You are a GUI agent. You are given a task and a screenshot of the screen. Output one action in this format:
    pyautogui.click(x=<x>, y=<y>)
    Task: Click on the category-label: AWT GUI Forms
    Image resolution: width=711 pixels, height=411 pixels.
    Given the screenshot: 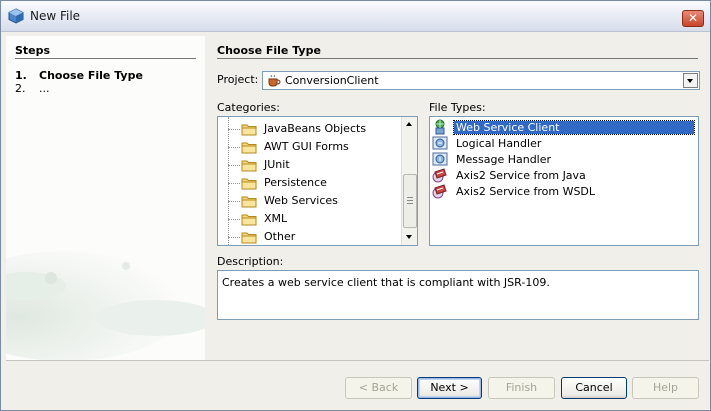 What is the action you would take?
    pyautogui.click(x=306, y=146)
    